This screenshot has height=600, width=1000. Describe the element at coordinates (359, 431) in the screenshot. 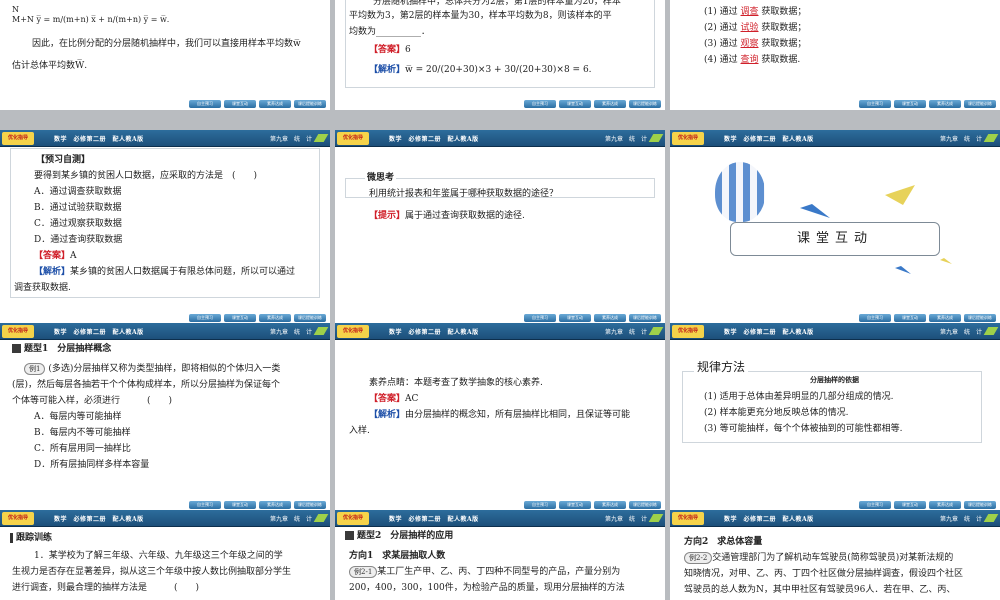

I see `explanation-line-2: 入样.` at that location.